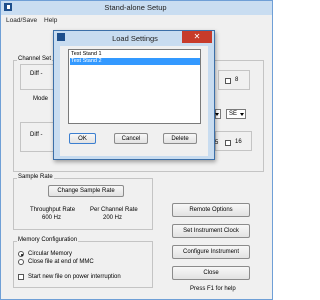 The image size is (320, 300). I want to click on close-icon: ✕, so click(197, 36).